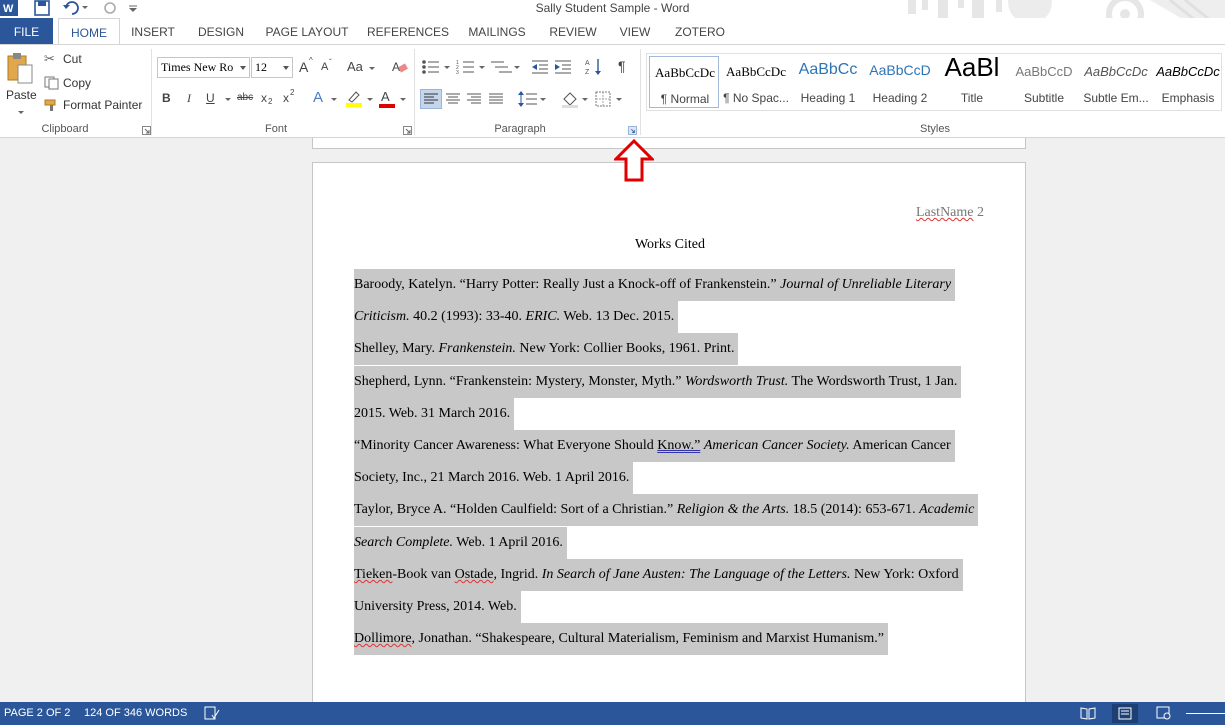 The height and width of the screenshot is (725, 1225). I want to click on svg-text: 3, so click(457, 72).